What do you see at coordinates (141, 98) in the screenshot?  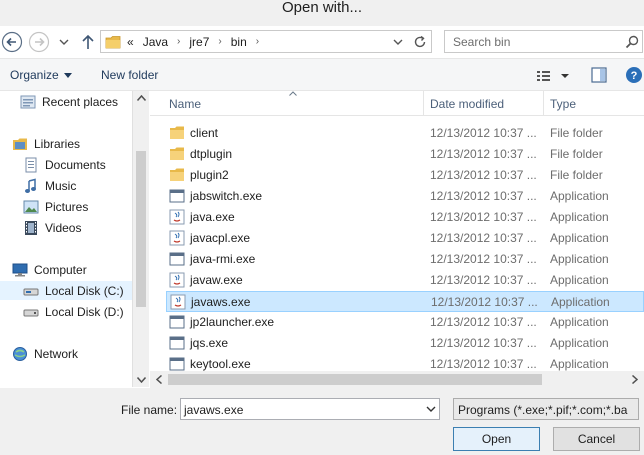 I see `scroll-up-icon` at bounding box center [141, 98].